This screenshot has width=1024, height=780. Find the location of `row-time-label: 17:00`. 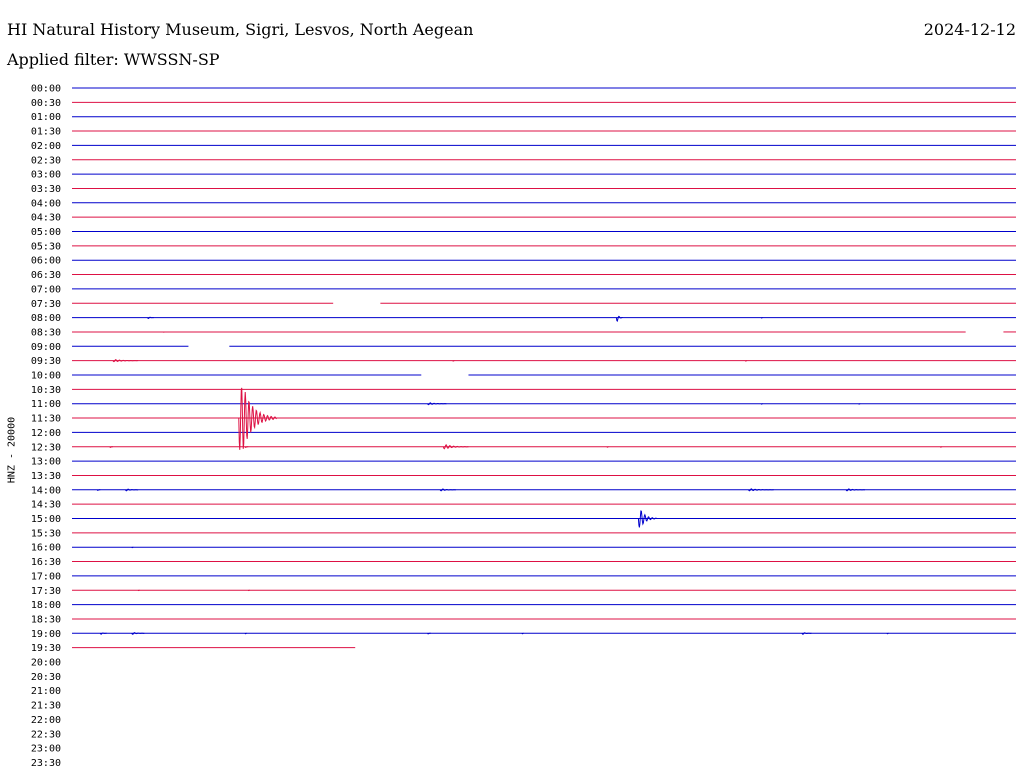

row-time-label: 17:00 is located at coordinates (46, 576).